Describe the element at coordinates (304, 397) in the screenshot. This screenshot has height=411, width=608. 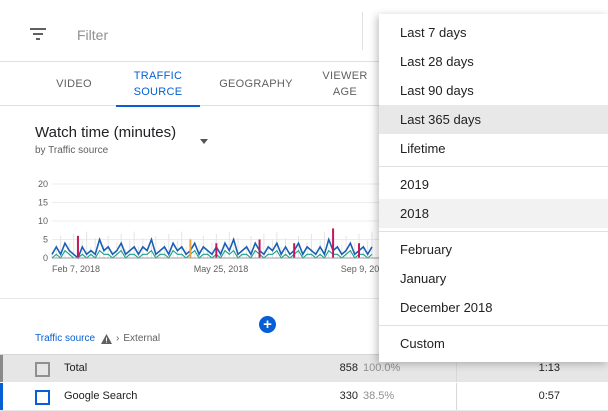
I see `table-row-google-search: Google Search 330 38.5% 0:57` at that location.